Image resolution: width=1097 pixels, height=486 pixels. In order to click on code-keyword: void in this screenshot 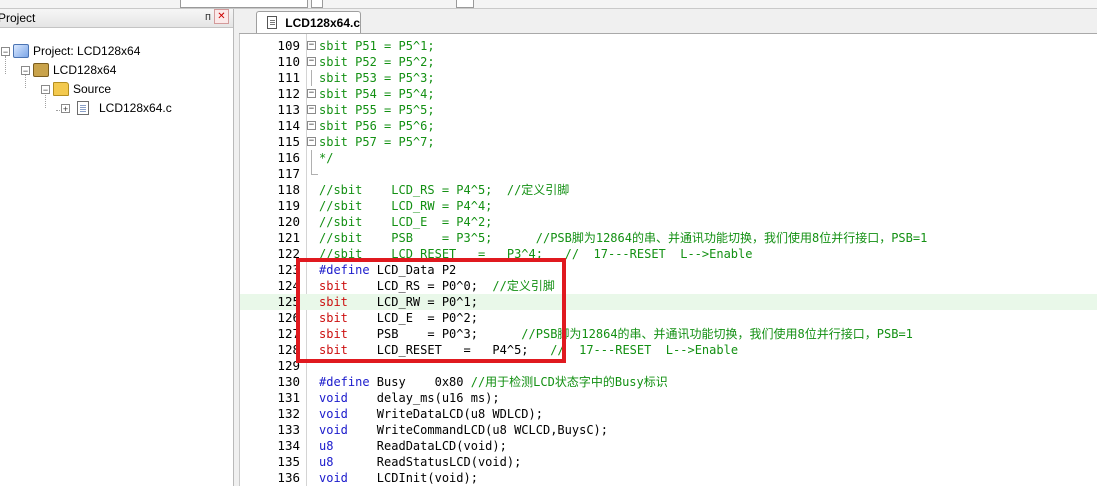, I will do `click(333, 430)`.